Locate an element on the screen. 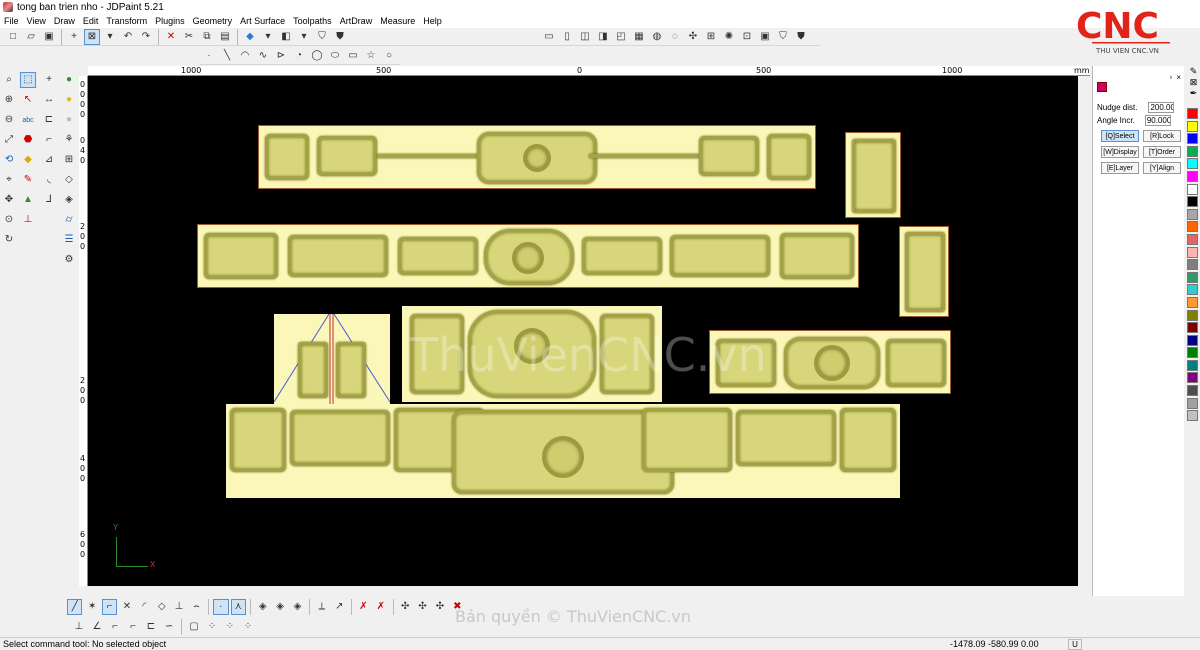 This screenshot has width=1200, height=650. snap-tangent-icon: ⌢ is located at coordinates (196, 607).